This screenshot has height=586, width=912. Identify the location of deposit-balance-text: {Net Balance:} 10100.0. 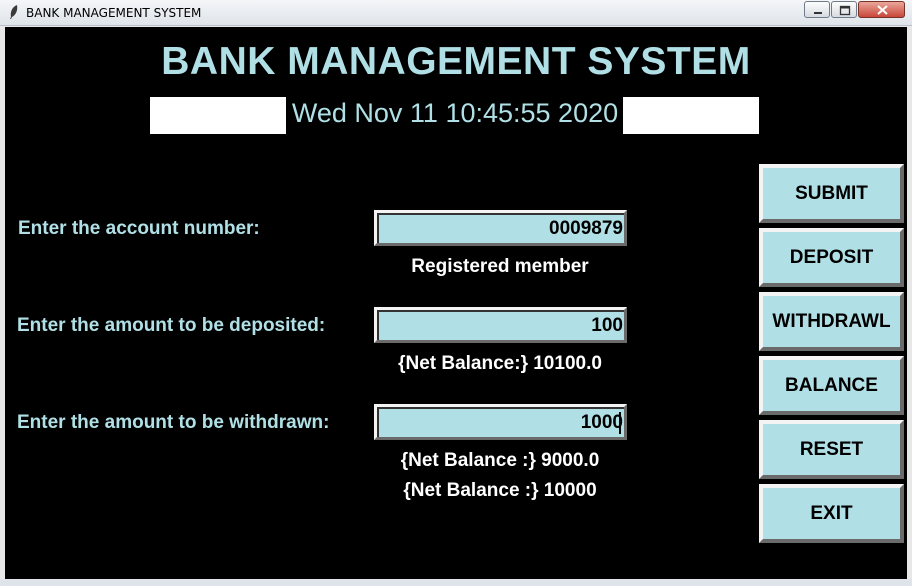
(500, 363).